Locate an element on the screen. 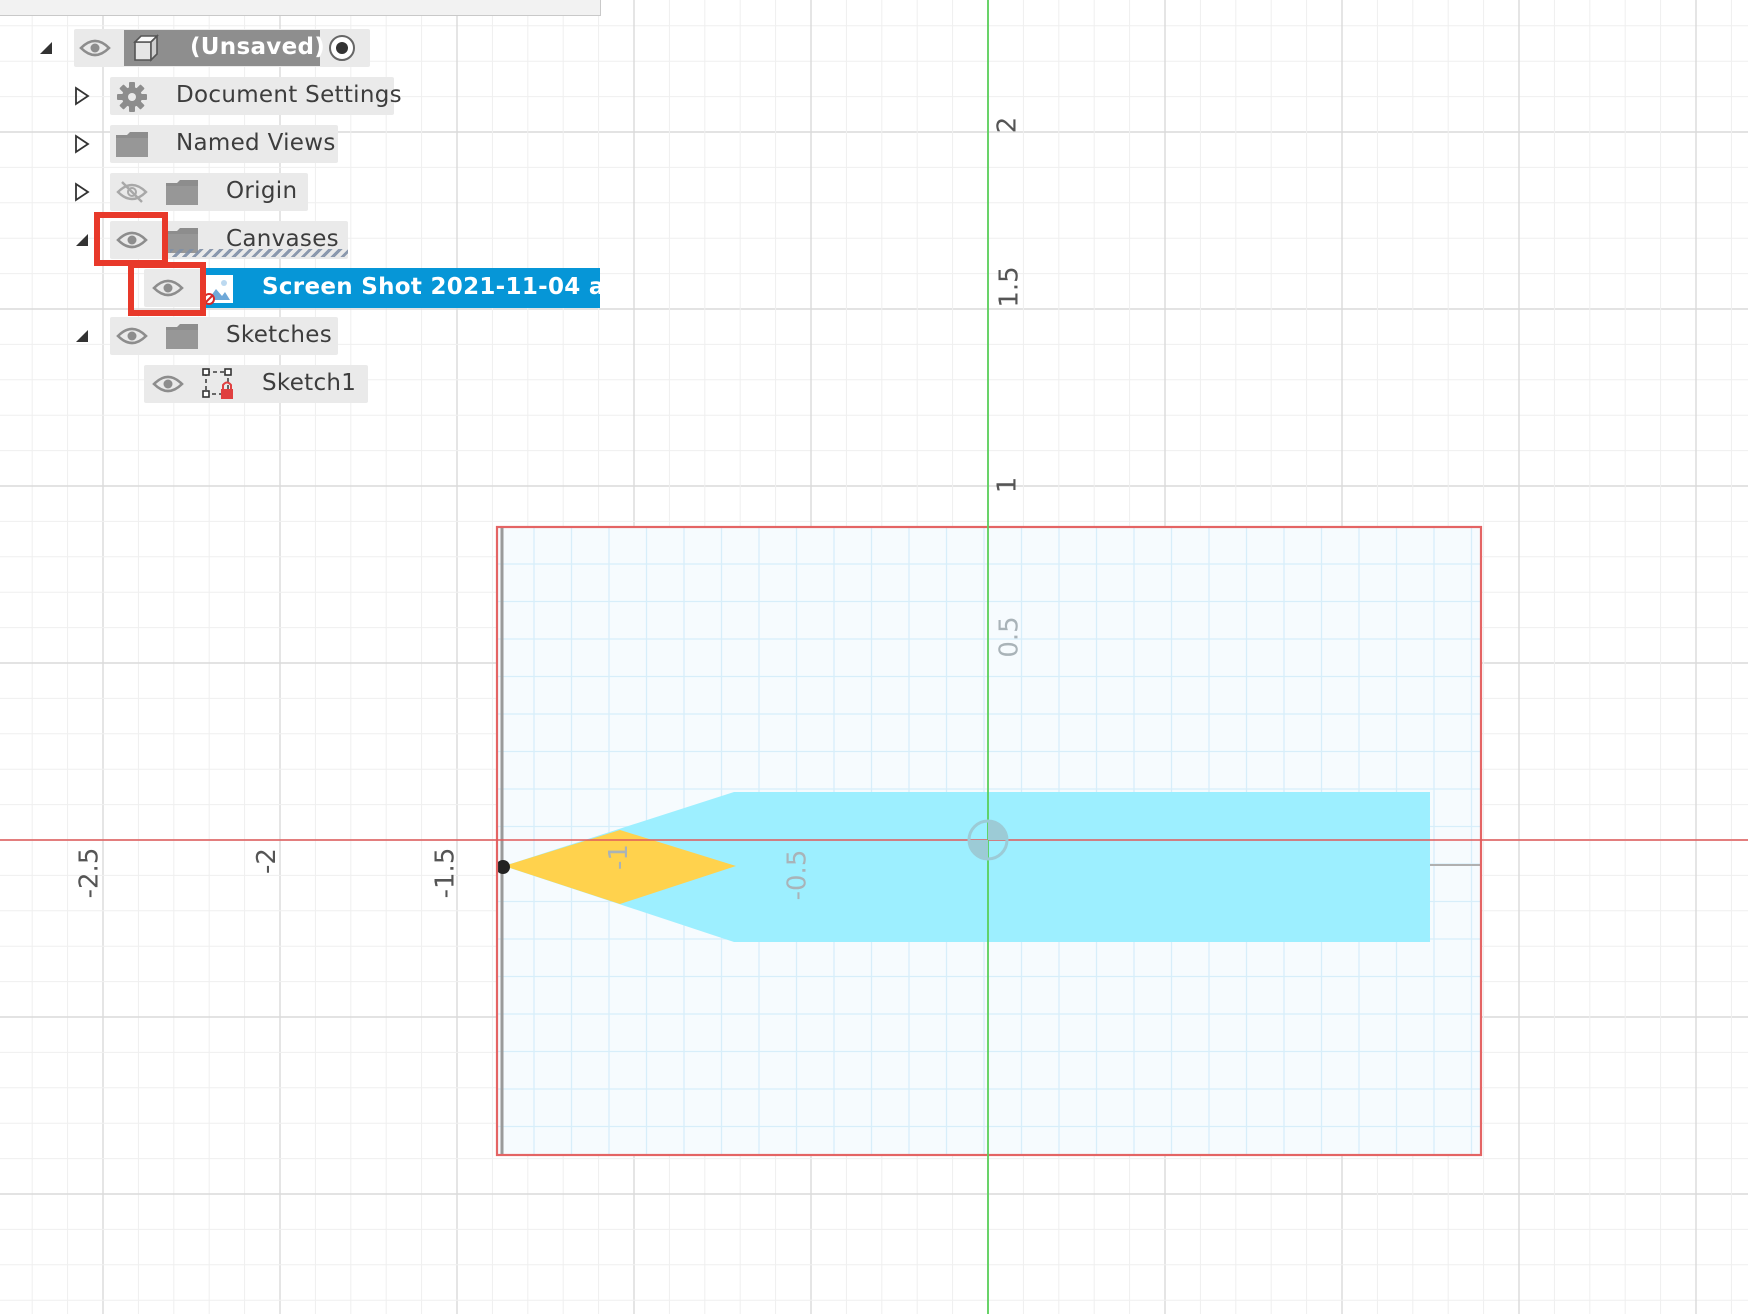 Image resolution: width=1748 pixels, height=1314 pixels. origin-label: Origin is located at coordinates (262, 191).